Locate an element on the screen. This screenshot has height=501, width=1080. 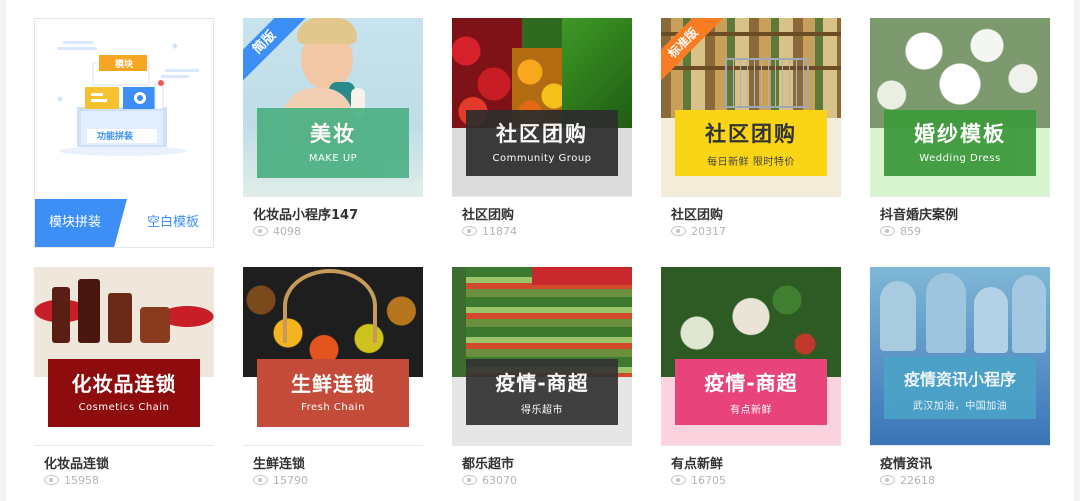
banner-title: 婚纱模板 is located at coordinates (960, 134).